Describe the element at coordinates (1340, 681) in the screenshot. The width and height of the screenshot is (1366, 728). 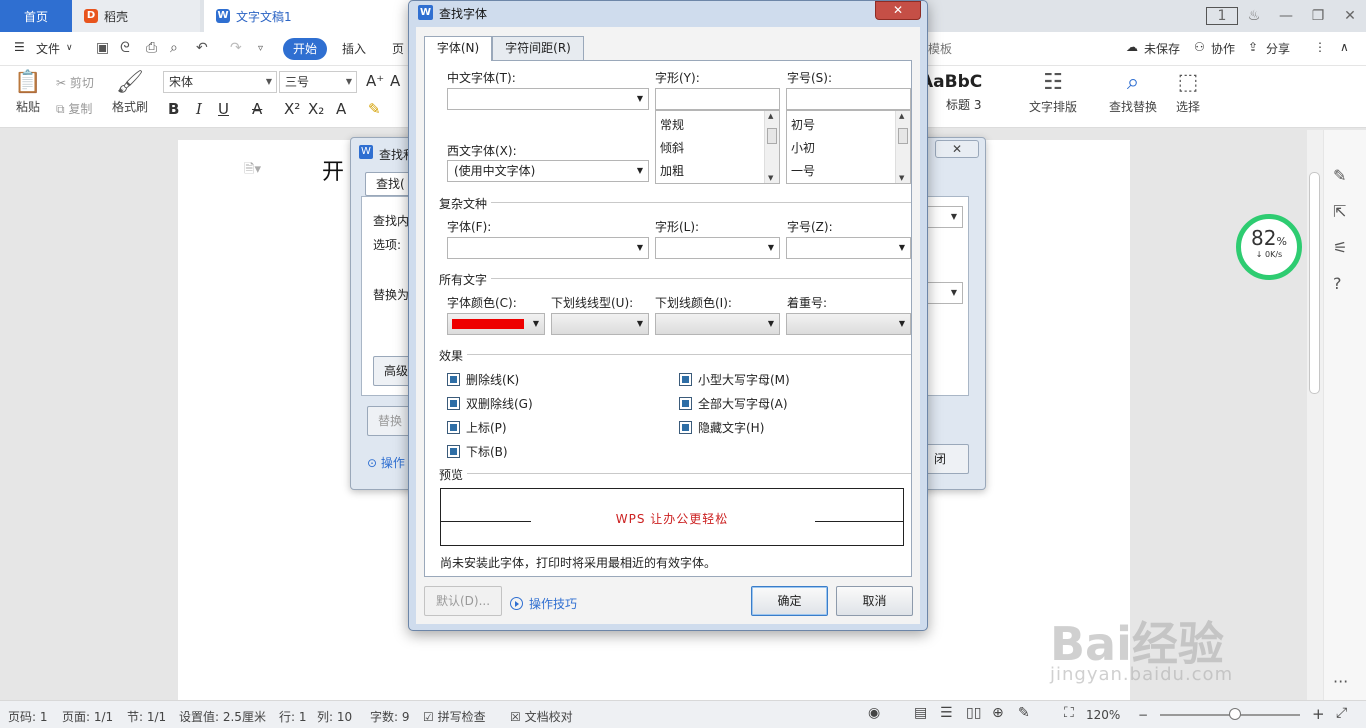
I see `more-tools-icon: ···` at that location.